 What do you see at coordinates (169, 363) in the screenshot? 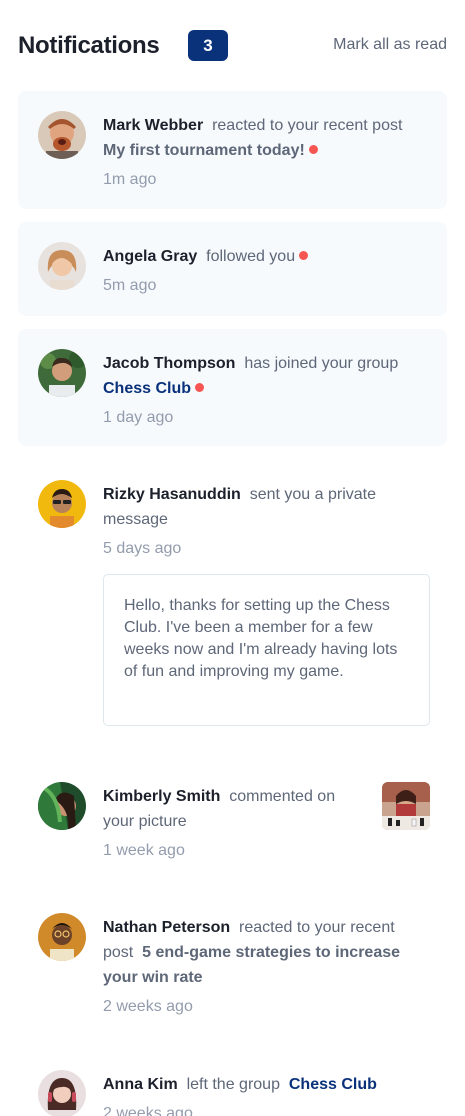
I see `notification-user-name: Jacob Thompson` at bounding box center [169, 363].